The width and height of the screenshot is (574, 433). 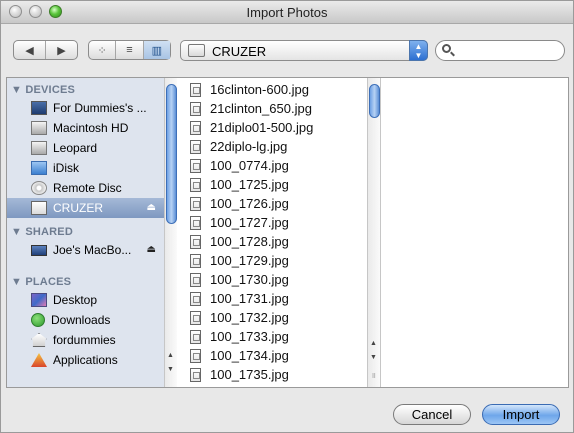 What do you see at coordinates (274, 165) in the screenshot?
I see `file-row: 100_0774.jpg` at bounding box center [274, 165].